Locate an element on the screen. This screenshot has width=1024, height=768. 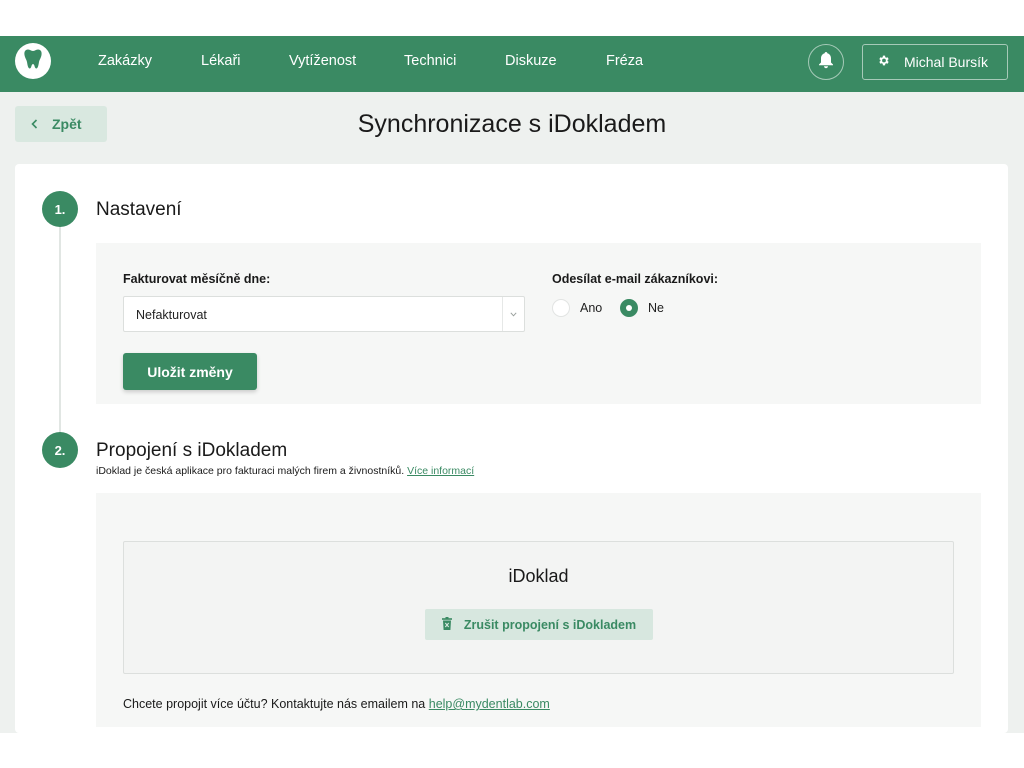
radio-ne-label: Ne is located at coordinates (656, 308).